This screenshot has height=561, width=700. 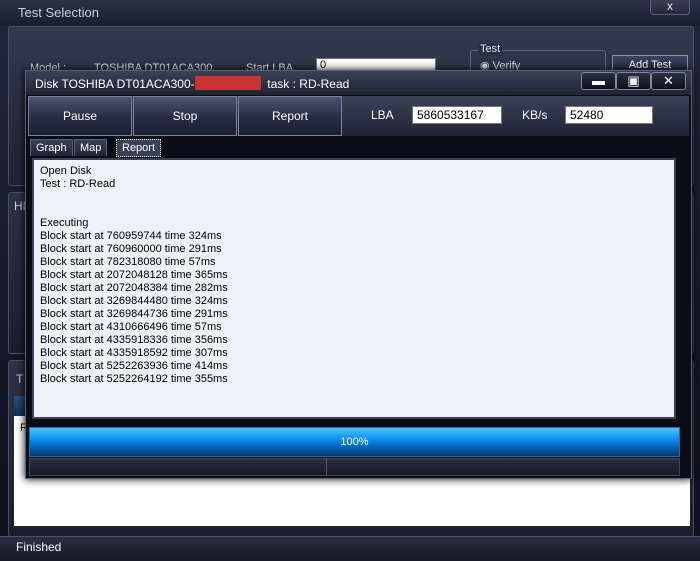 I want to click on report-button: Report, so click(x=290, y=116).